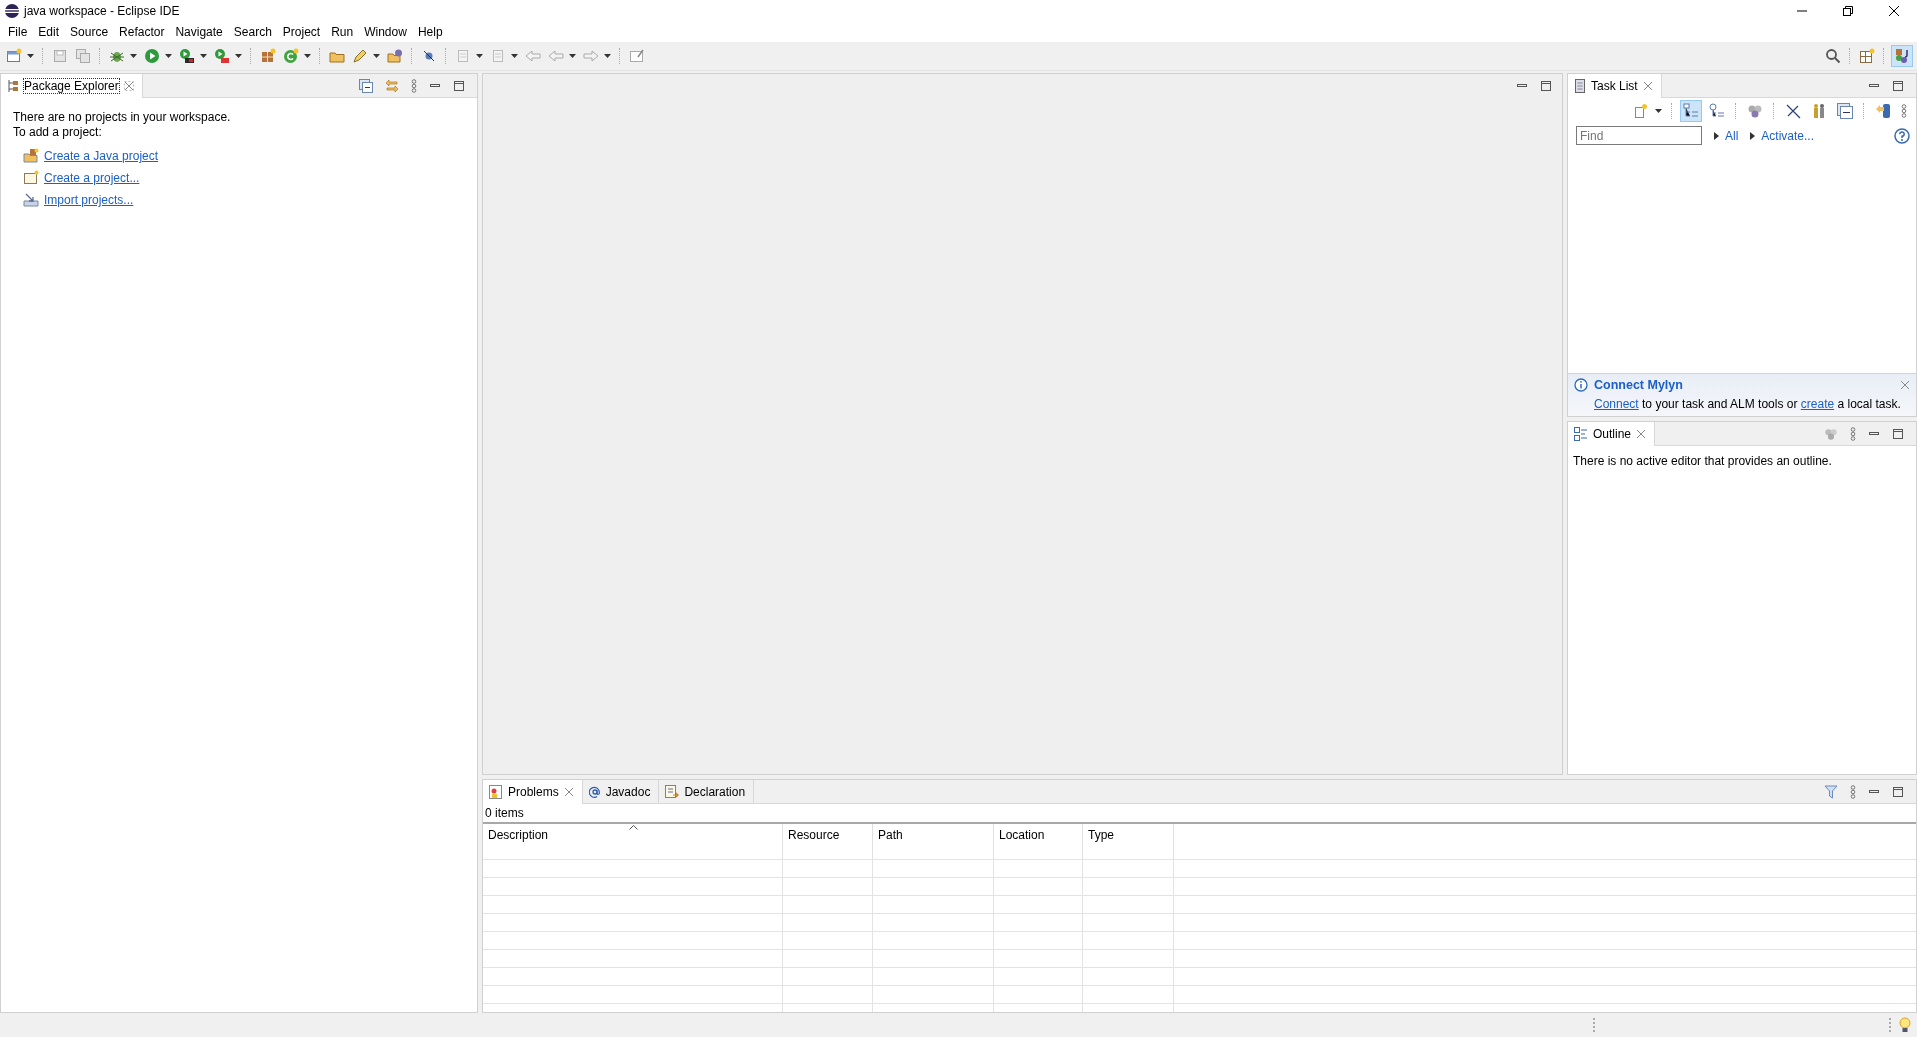 Image resolution: width=1917 pixels, height=1037 pixels. What do you see at coordinates (31, 200) in the screenshot?
I see `import-icon` at bounding box center [31, 200].